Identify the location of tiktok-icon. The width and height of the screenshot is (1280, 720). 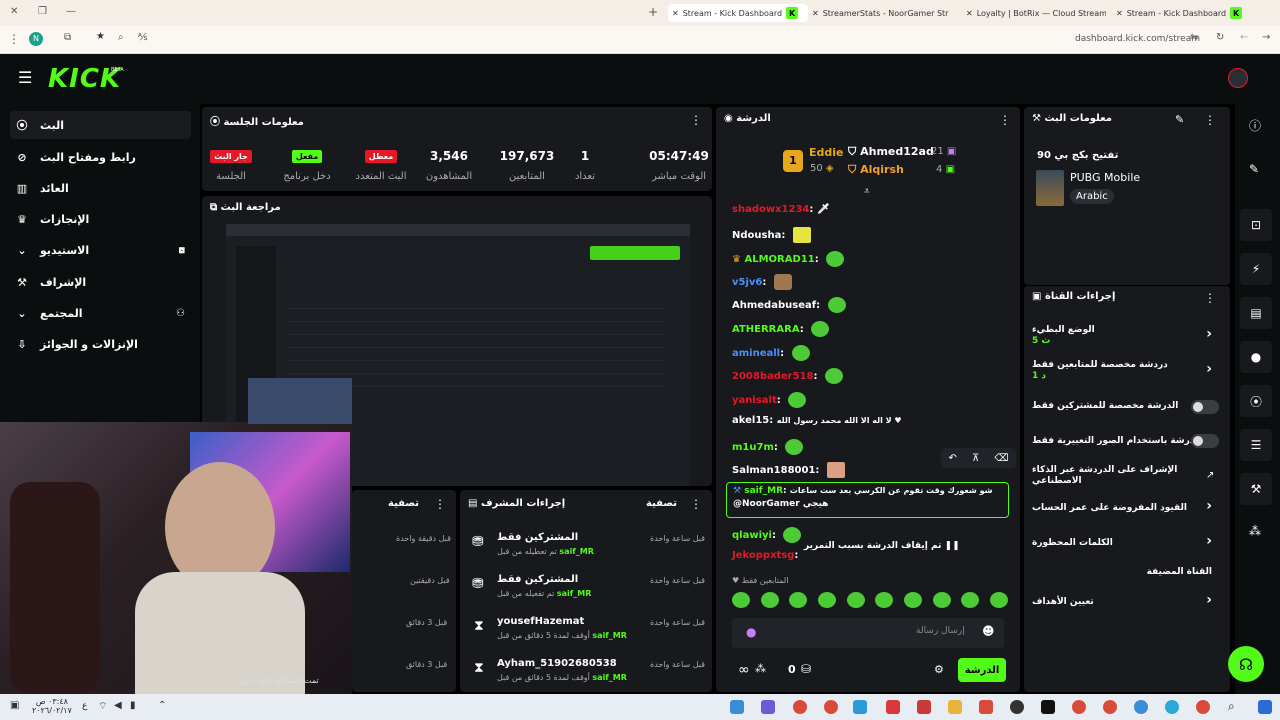
(1048, 707).